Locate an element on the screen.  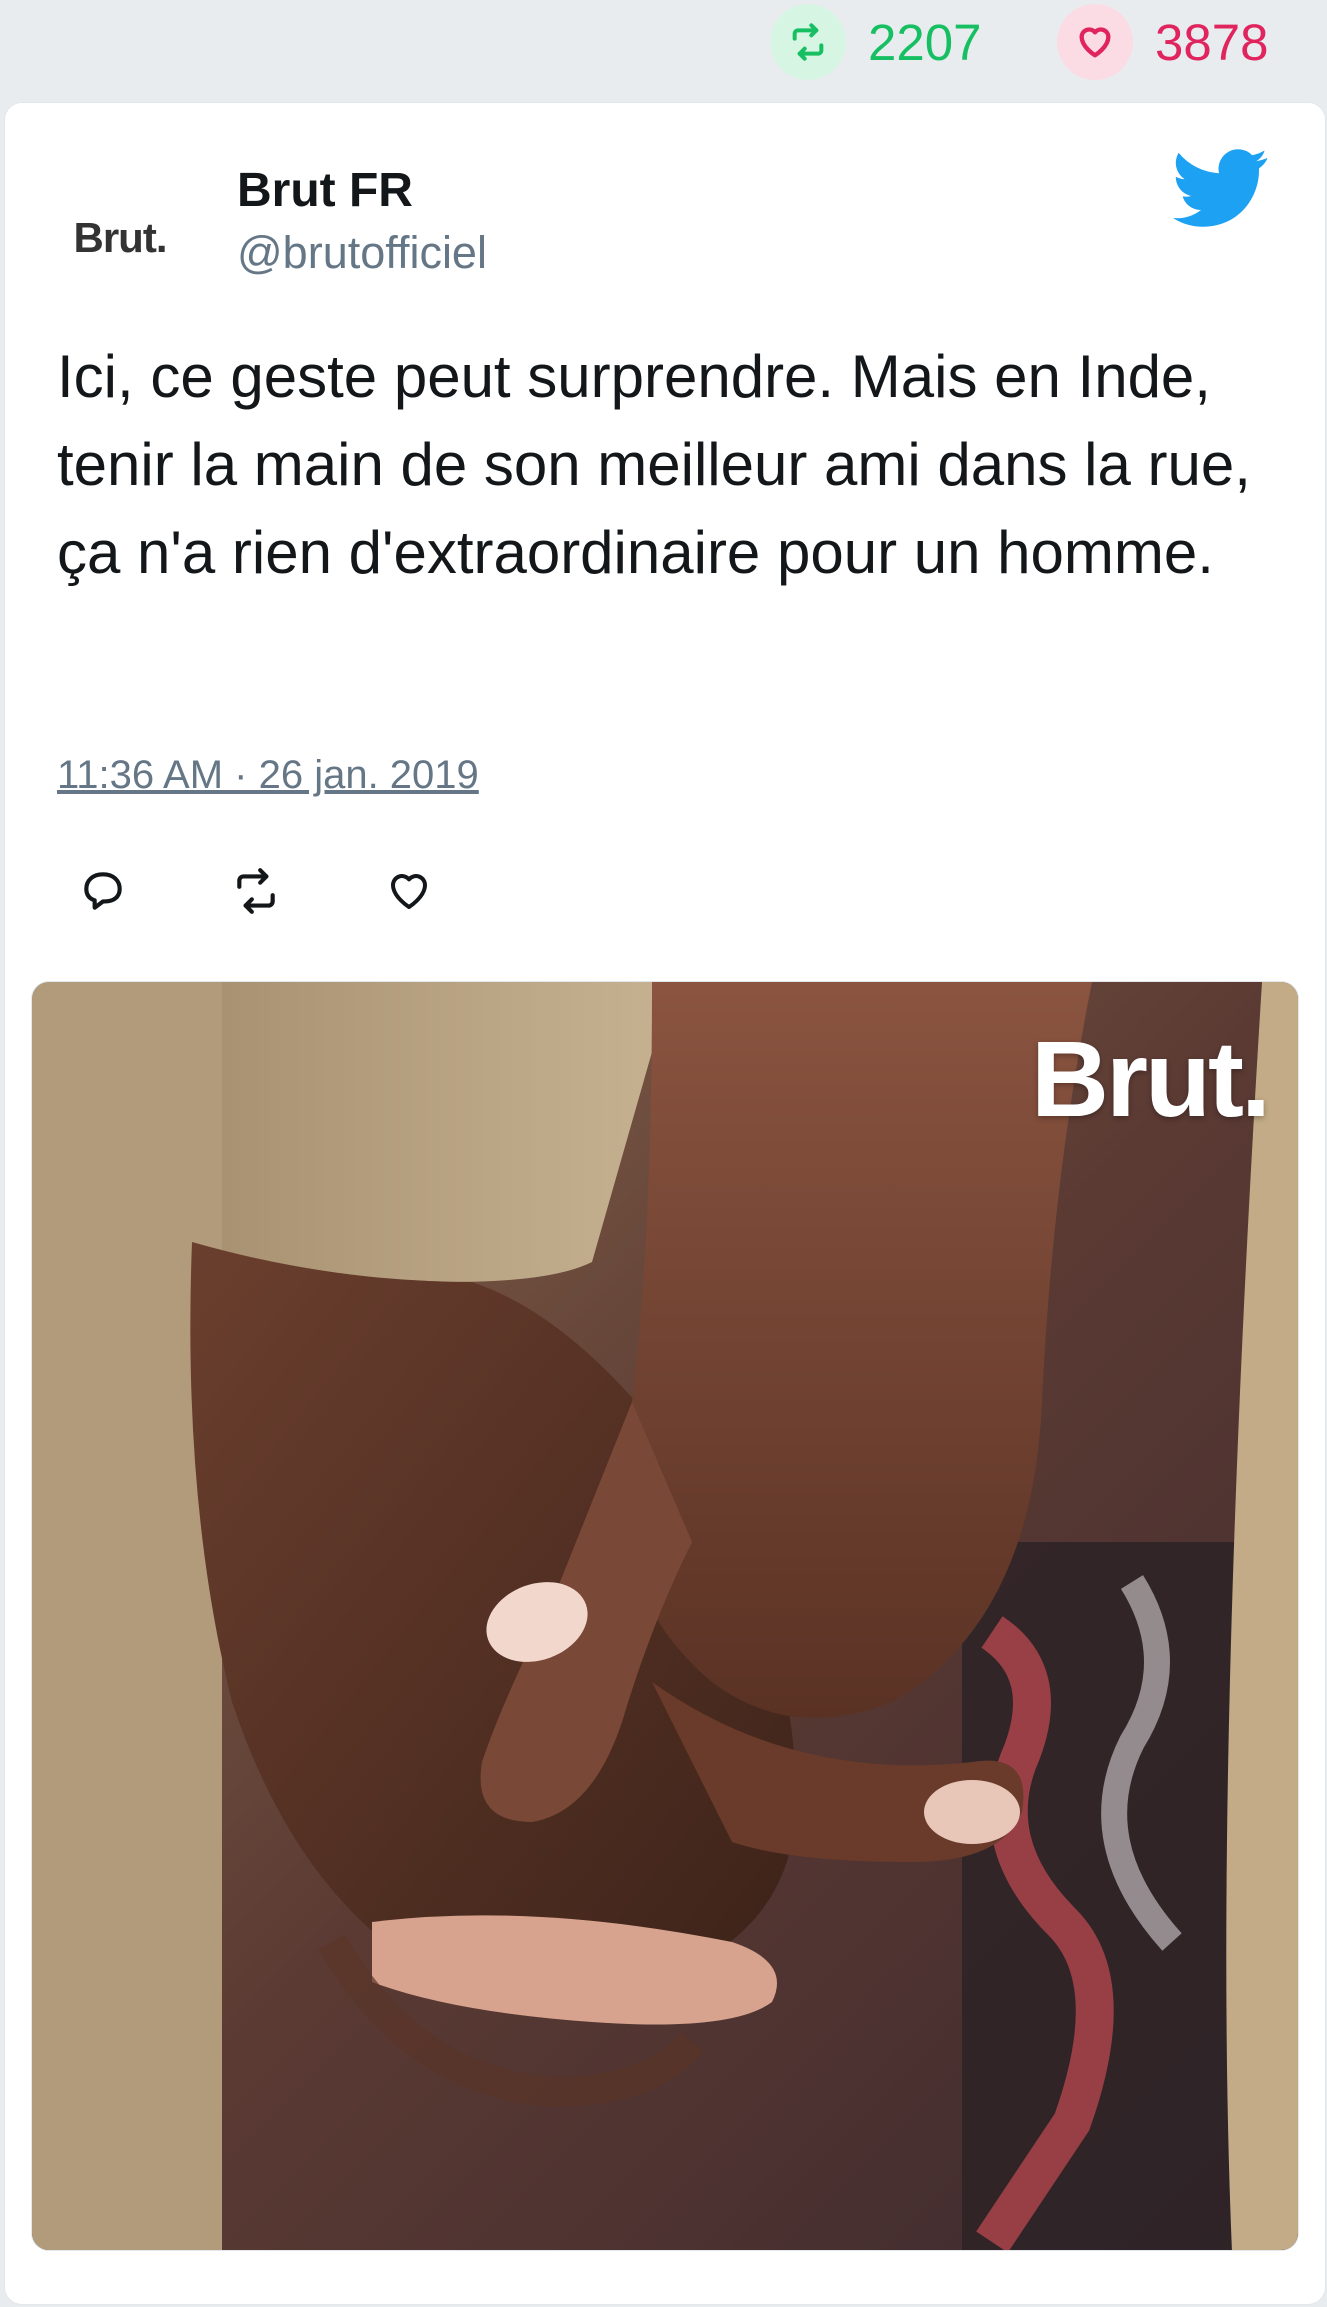
brut-watermark: Brut. is located at coordinates (1151, 1078).